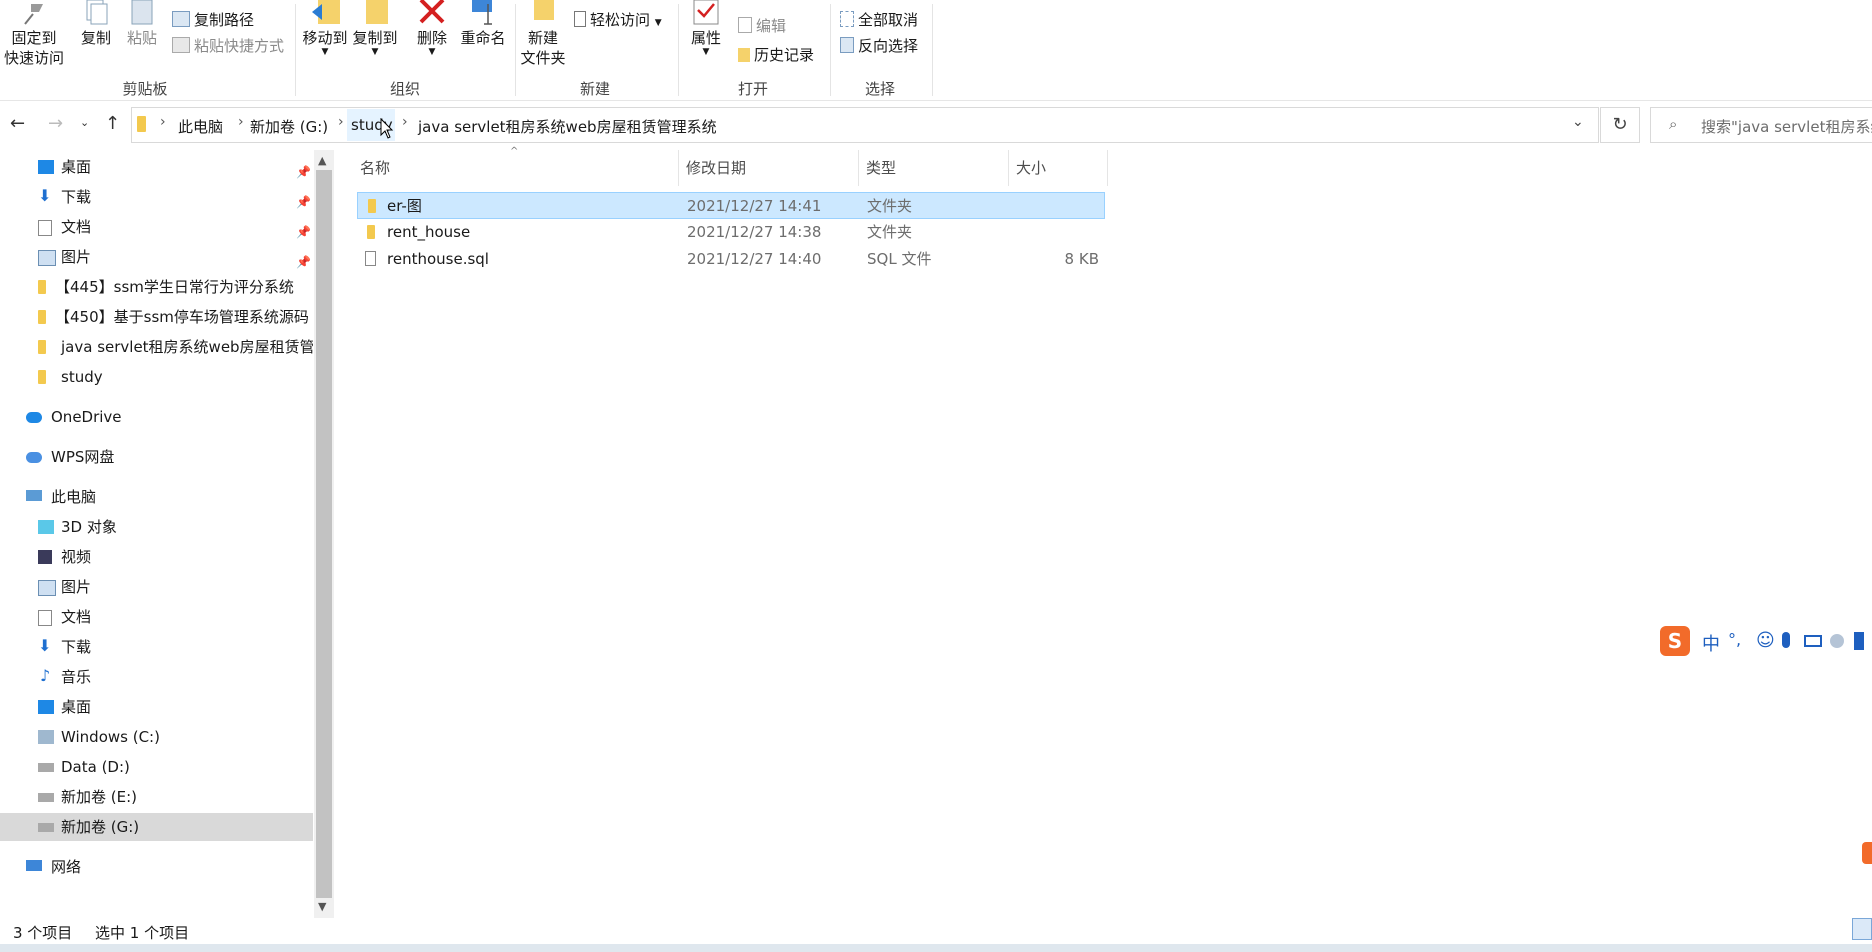 The image size is (1872, 952). What do you see at coordinates (156, 317) in the screenshot?
I see `nav-item-folder-450: 【450】基于ssm停车场管理系统源码` at bounding box center [156, 317].